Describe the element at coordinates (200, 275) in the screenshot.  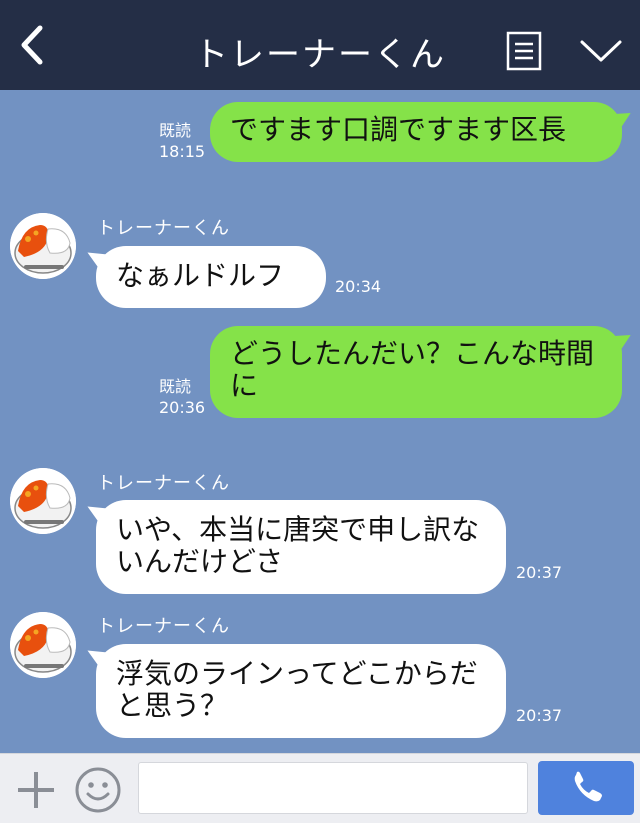
I see `message-text: なぁルドルフ` at that location.